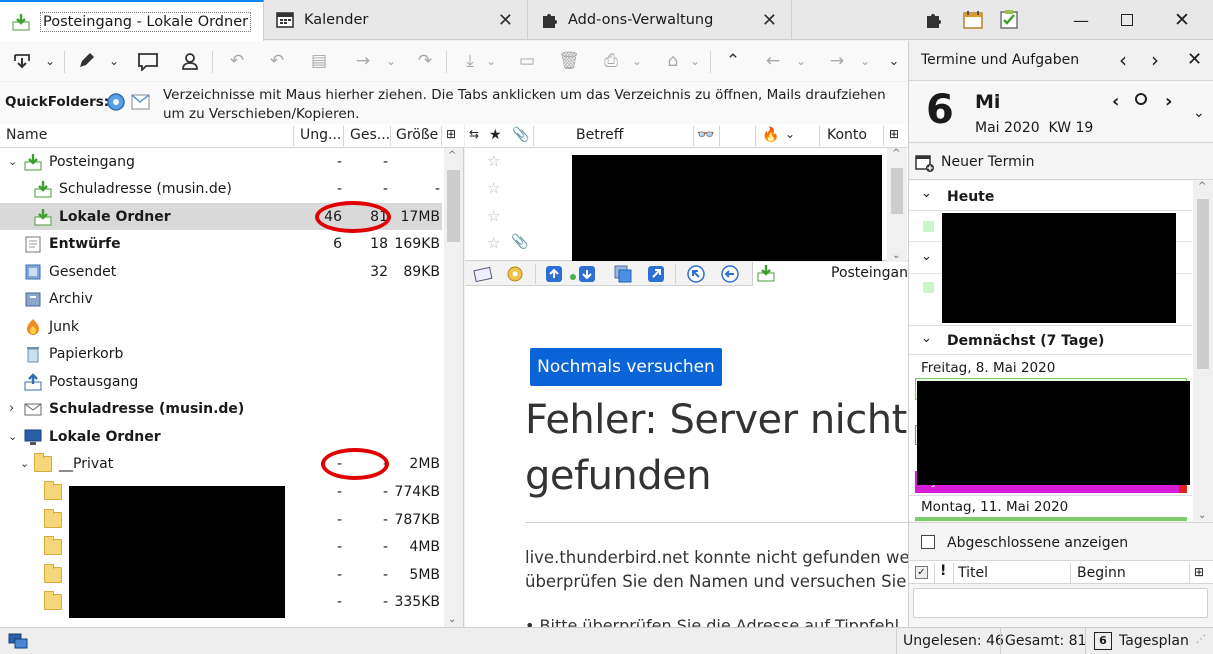 Image resolution: width=1213 pixels, height=654 pixels. Describe the element at coordinates (221, 326) in the screenshot. I see `folder-row-junk: Junk` at that location.